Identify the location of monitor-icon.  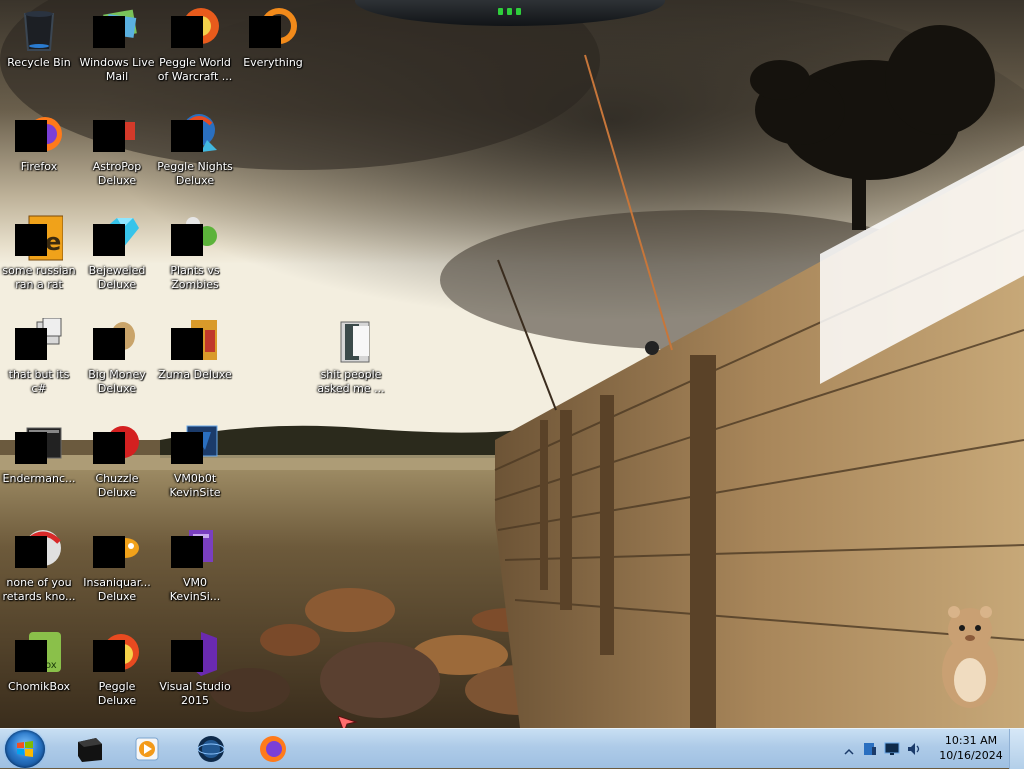
(892, 749).